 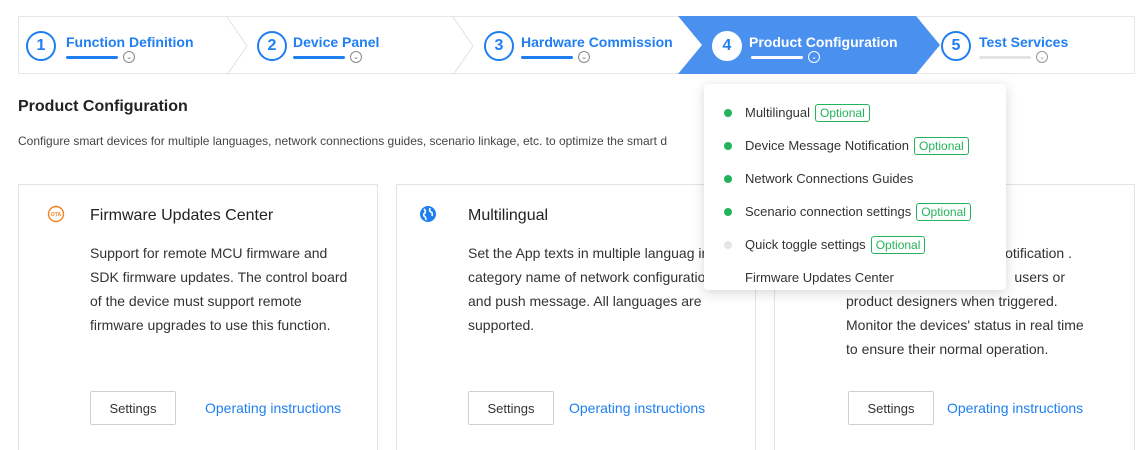 What do you see at coordinates (597, 42) in the screenshot?
I see `step-label: Hardware Commission` at bounding box center [597, 42].